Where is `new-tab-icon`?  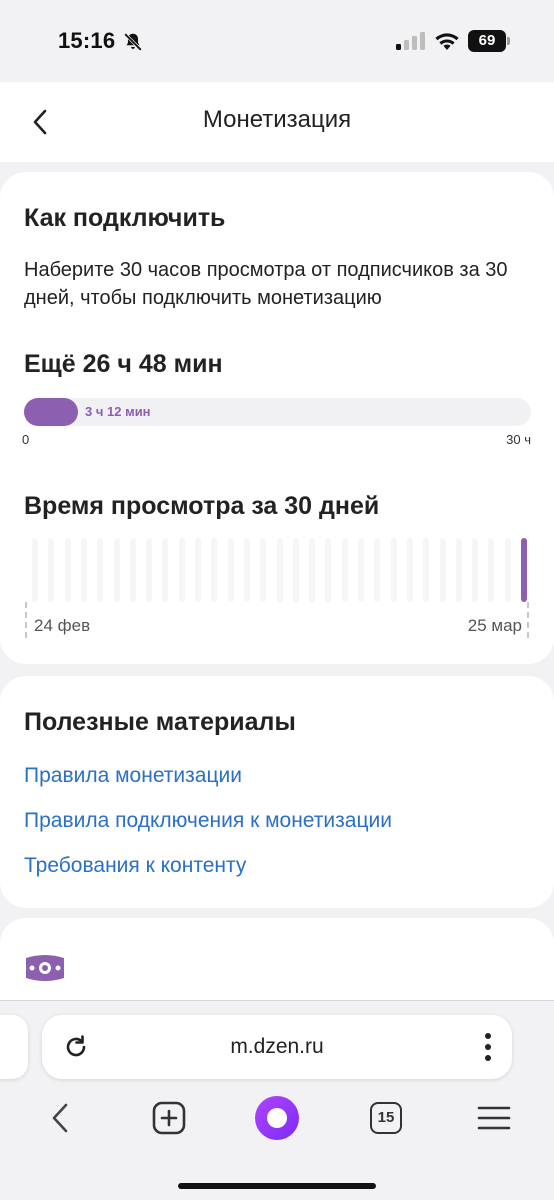
new-tab-icon is located at coordinates (169, 1118).